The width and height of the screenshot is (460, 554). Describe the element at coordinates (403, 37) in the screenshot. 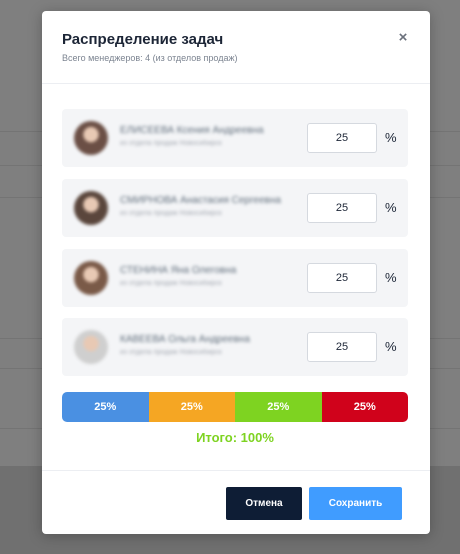

I see `close-icon: ×` at that location.